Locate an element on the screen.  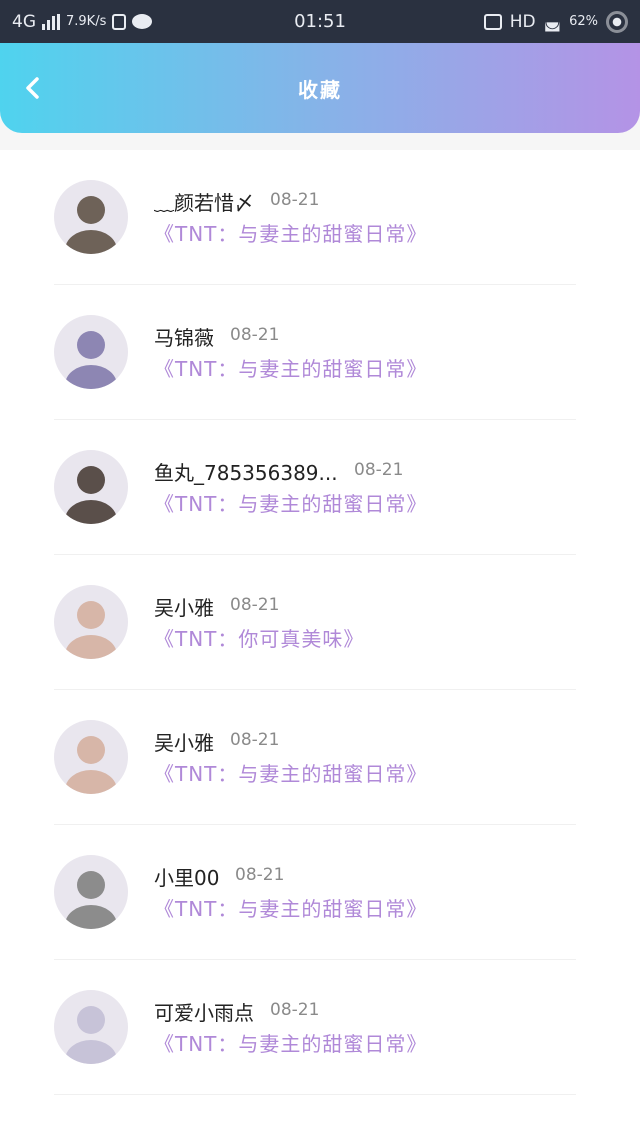
status-left: 4G 7.9K/s is located at coordinates (137, 22).